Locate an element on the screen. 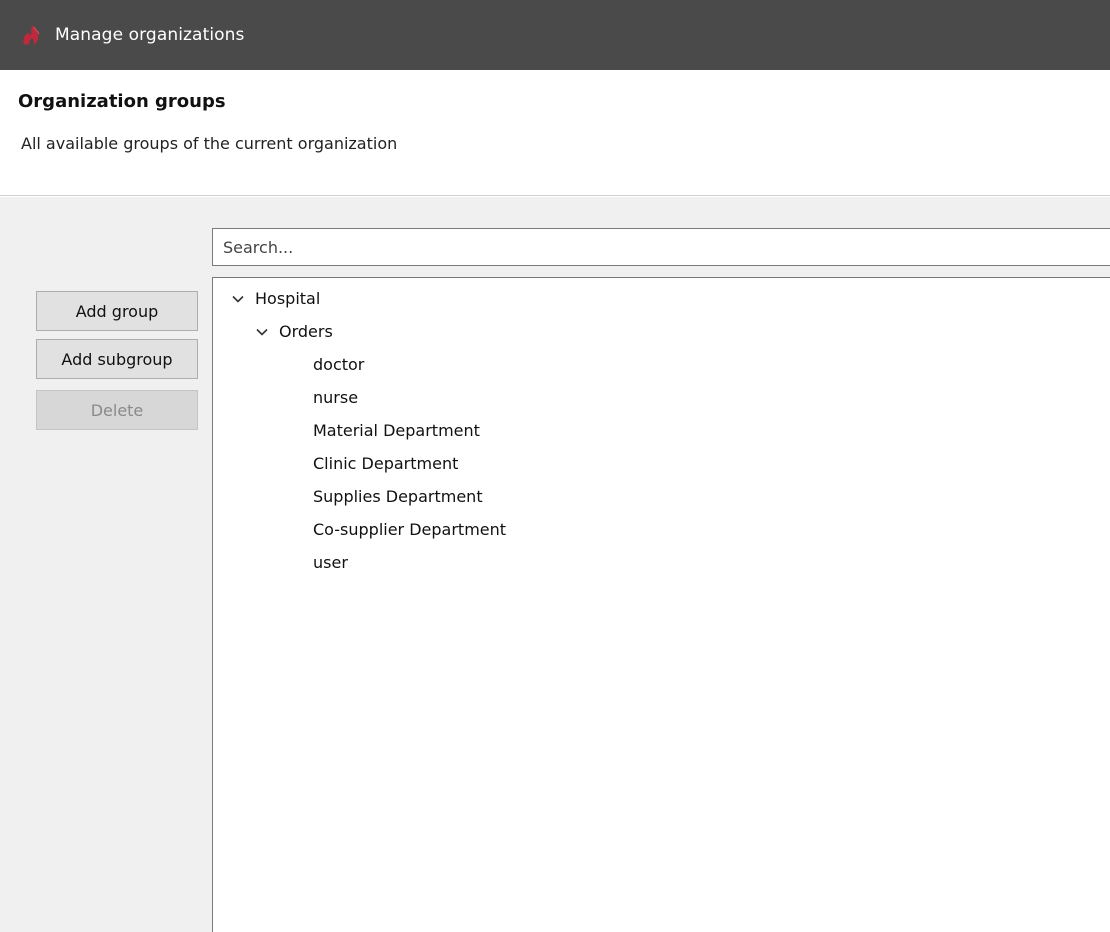  tree-node-label: Hospital is located at coordinates (287, 298).